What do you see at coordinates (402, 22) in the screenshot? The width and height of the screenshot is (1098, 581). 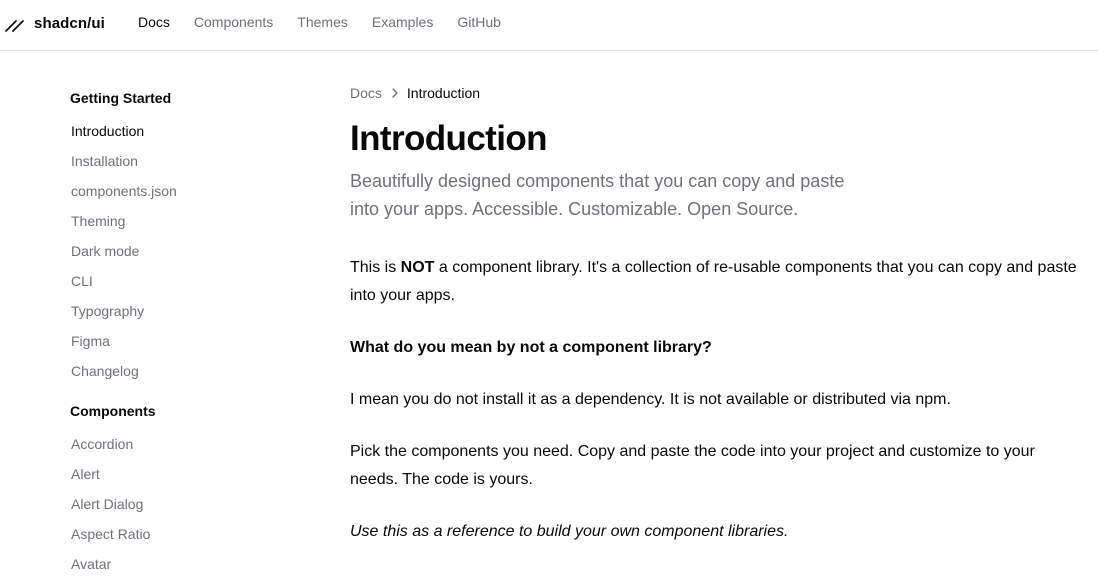 I see `nav-examples: Examples` at bounding box center [402, 22].